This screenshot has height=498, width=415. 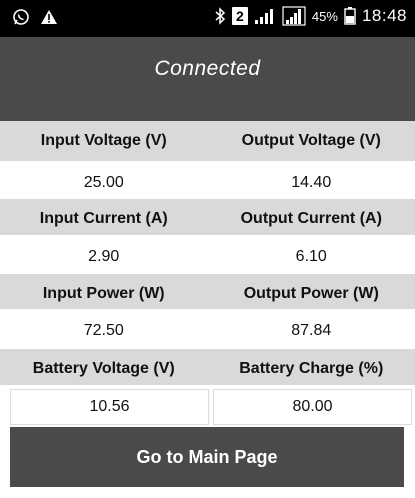 What do you see at coordinates (324, 16) in the screenshot?
I see `battery-percent: 45%` at bounding box center [324, 16].